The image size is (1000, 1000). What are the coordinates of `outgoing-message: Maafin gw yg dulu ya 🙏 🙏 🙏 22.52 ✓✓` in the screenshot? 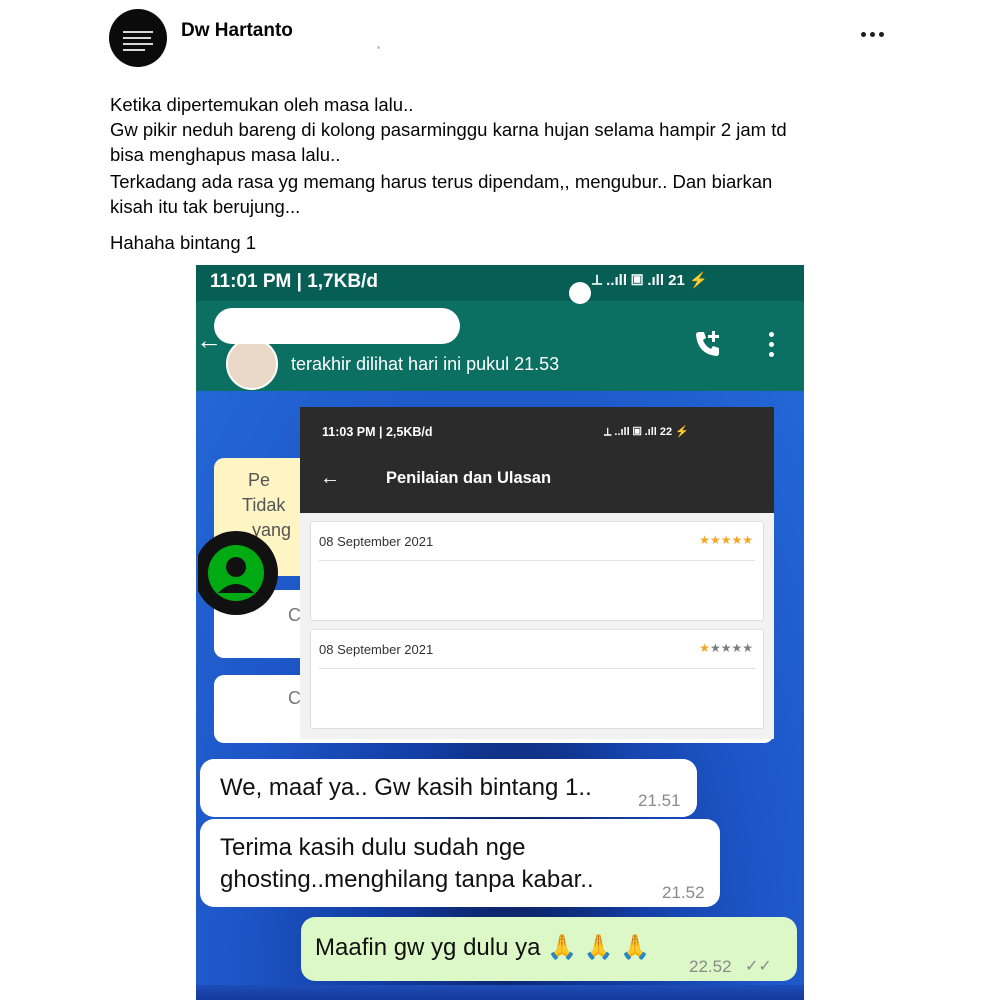 It's located at (549, 949).